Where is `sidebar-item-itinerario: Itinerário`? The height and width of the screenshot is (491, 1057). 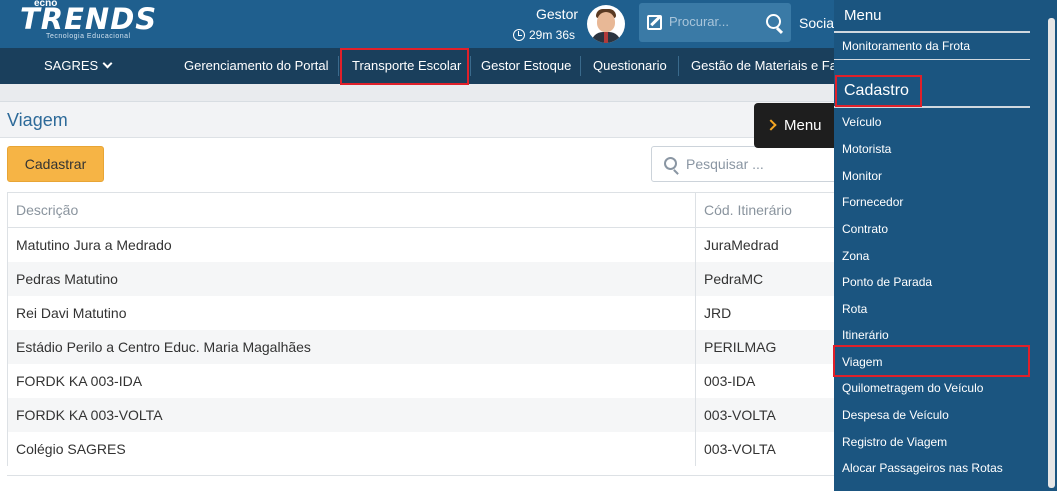 sidebar-item-itinerario: Itinerário is located at coordinates (865, 335).